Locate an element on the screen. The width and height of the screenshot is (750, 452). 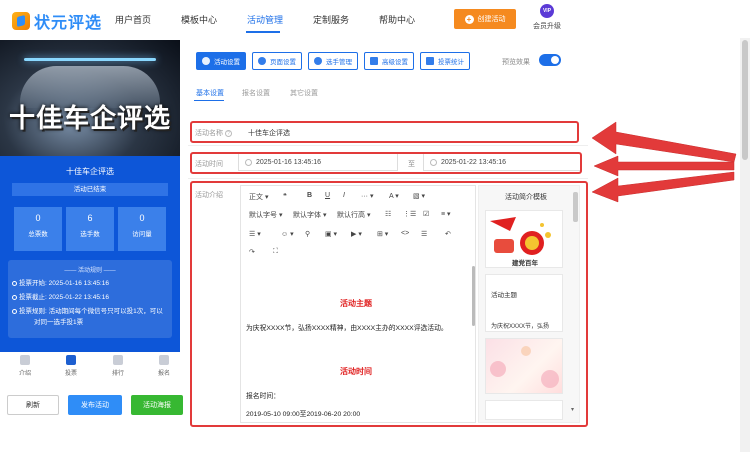
arrow-to-intro is located at coordinates (663, 187).